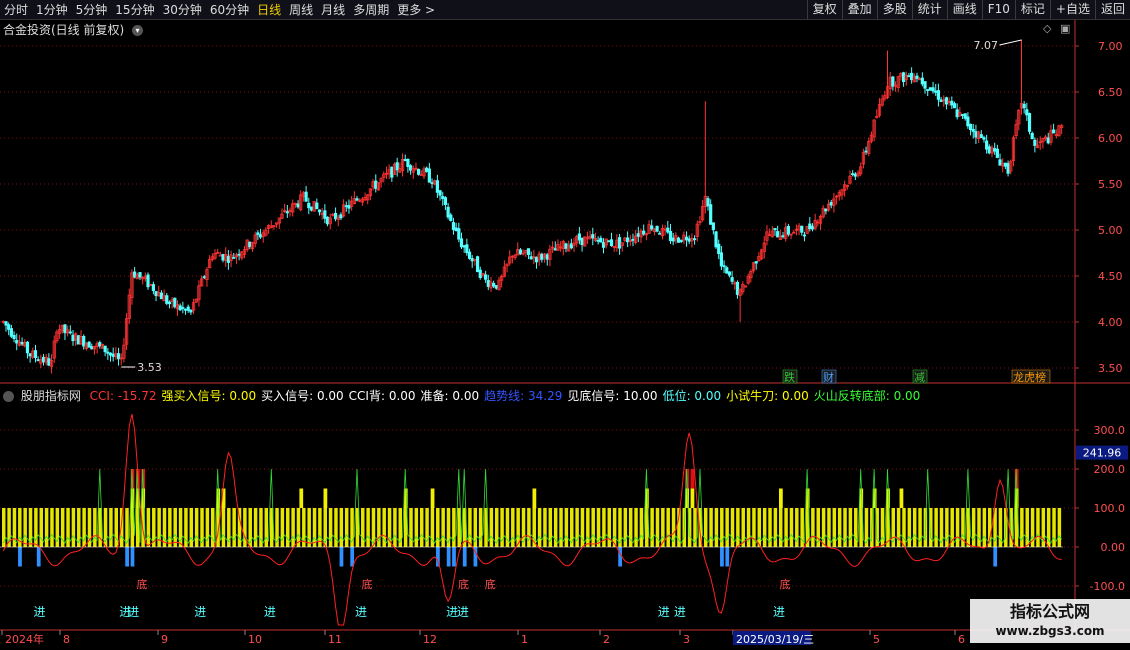 The image size is (1130, 650). Describe the element at coordinates (200, 612) in the screenshot. I see `entry-signal-3: 进` at that location.